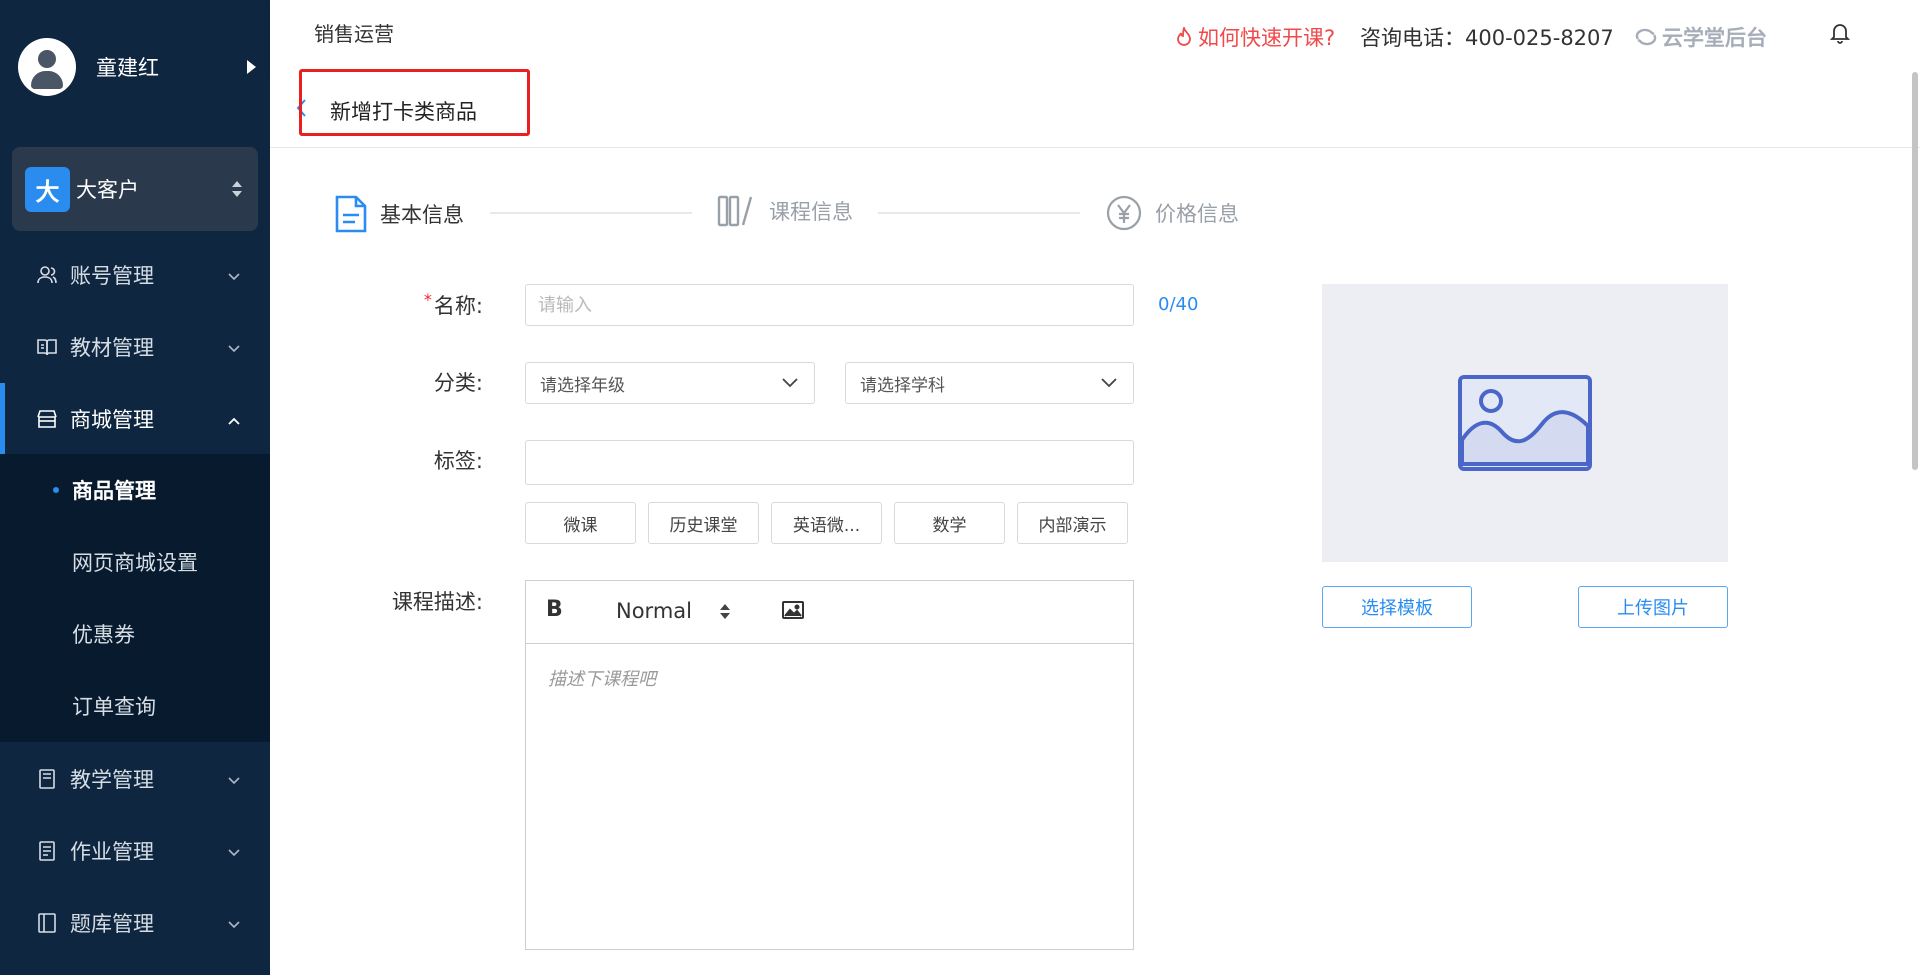 Image resolution: width=1920 pixels, height=975 pixels. What do you see at coordinates (251, 67) in the screenshot?
I see `caret-right-icon` at bounding box center [251, 67].